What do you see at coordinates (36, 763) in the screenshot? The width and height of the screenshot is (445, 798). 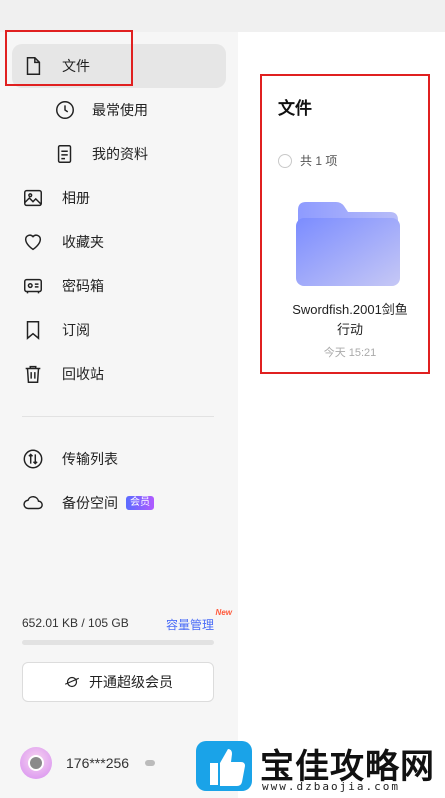 I see `avatar` at bounding box center [36, 763].